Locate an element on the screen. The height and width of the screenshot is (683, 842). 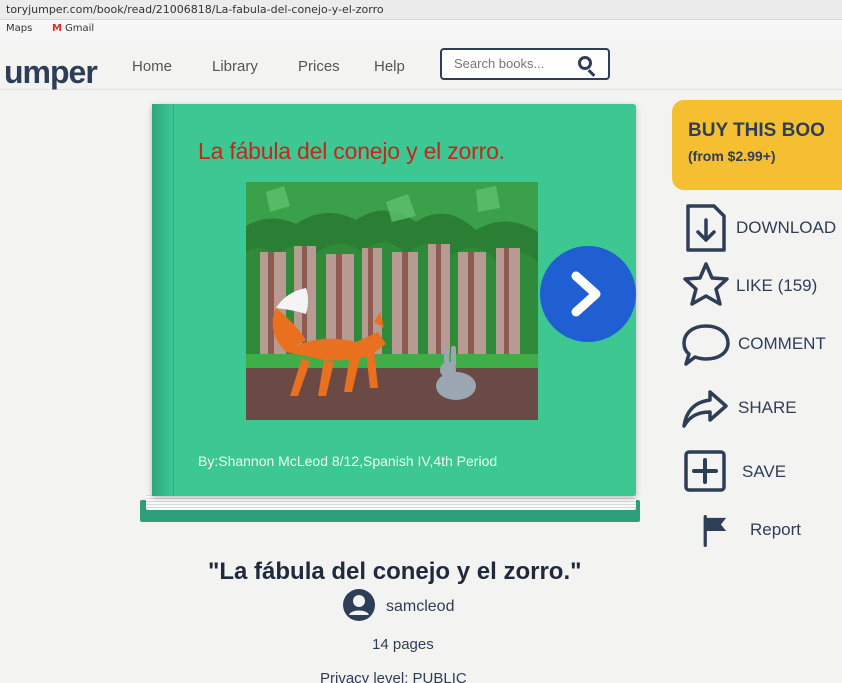
next-page-button is located at coordinates (588, 294).